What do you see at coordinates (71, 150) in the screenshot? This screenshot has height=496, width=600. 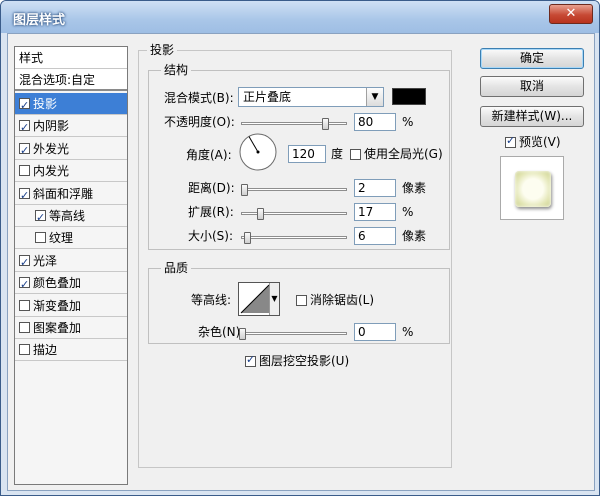 I see `style-item: 外发光` at bounding box center [71, 150].